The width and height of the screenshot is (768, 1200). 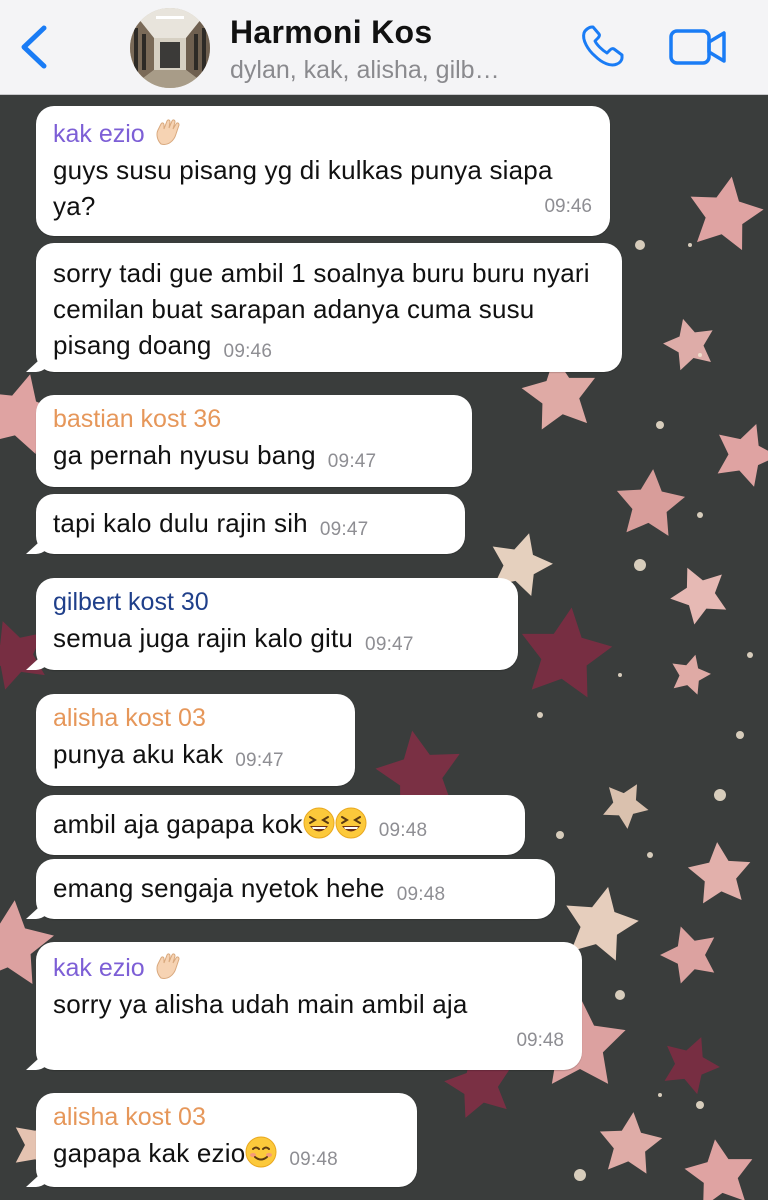 I want to click on message-bubble: ambil aja gapapa kok 09:48, so click(x=280, y=825).